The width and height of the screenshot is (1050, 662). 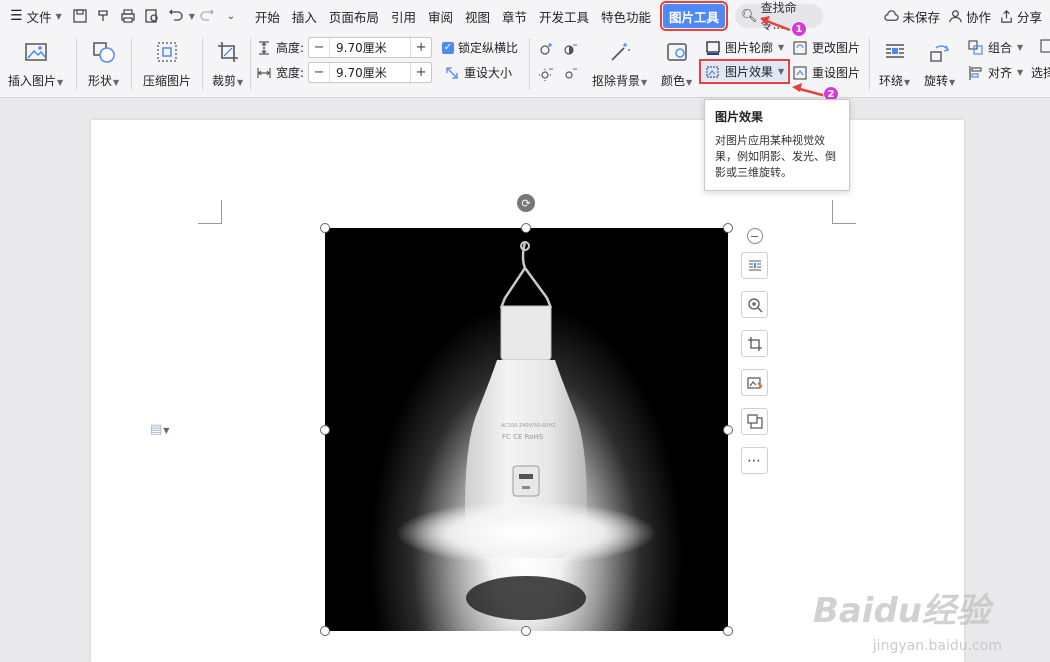 What do you see at coordinates (159, 429) in the screenshot?
I see `paragraph-layout-icon: ▤▼` at bounding box center [159, 429].